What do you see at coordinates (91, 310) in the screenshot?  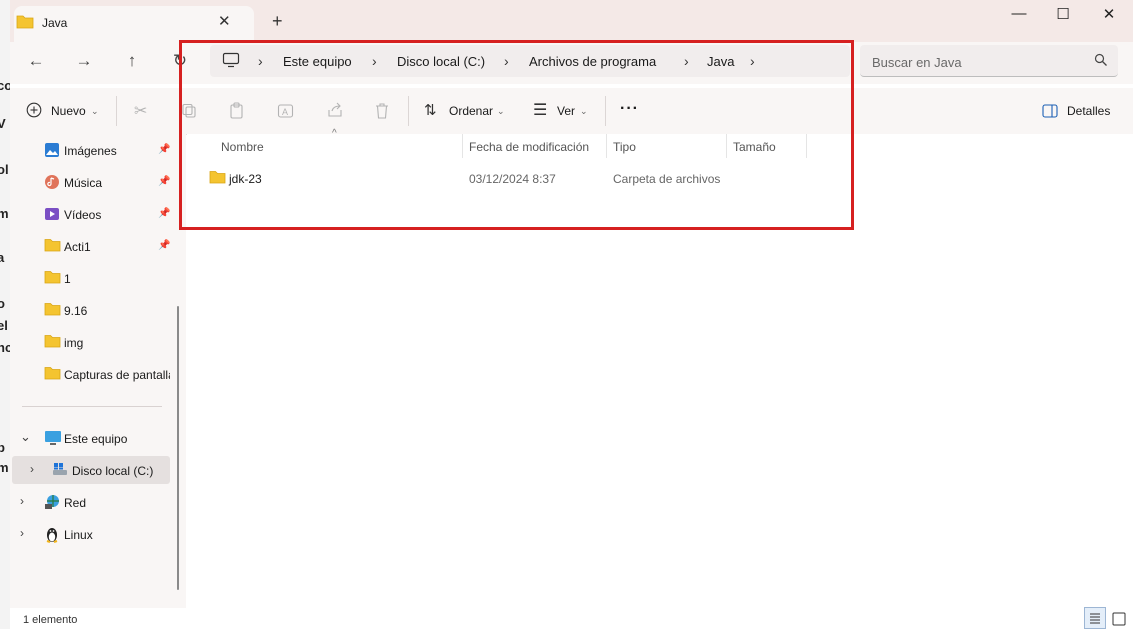 I see `sidebar-item-9-16: 9.16` at bounding box center [91, 310].